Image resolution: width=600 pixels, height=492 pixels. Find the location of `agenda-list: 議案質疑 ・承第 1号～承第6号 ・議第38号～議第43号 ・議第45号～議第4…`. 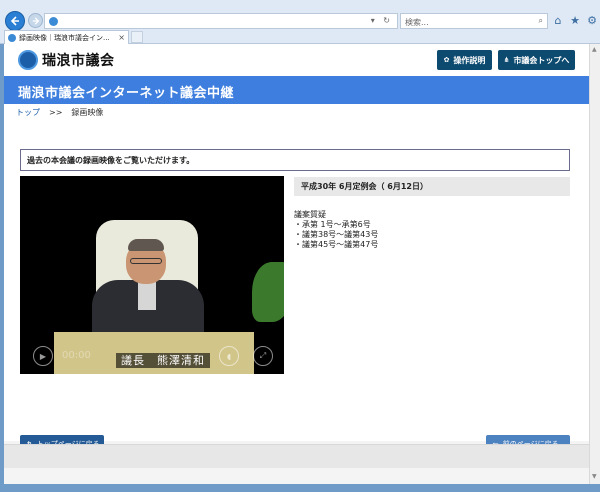

agenda-list: 議案質疑 ・承第 1号～承第6号 ・議第38号～議第43号 ・議第45号～議第4… is located at coordinates (336, 230).